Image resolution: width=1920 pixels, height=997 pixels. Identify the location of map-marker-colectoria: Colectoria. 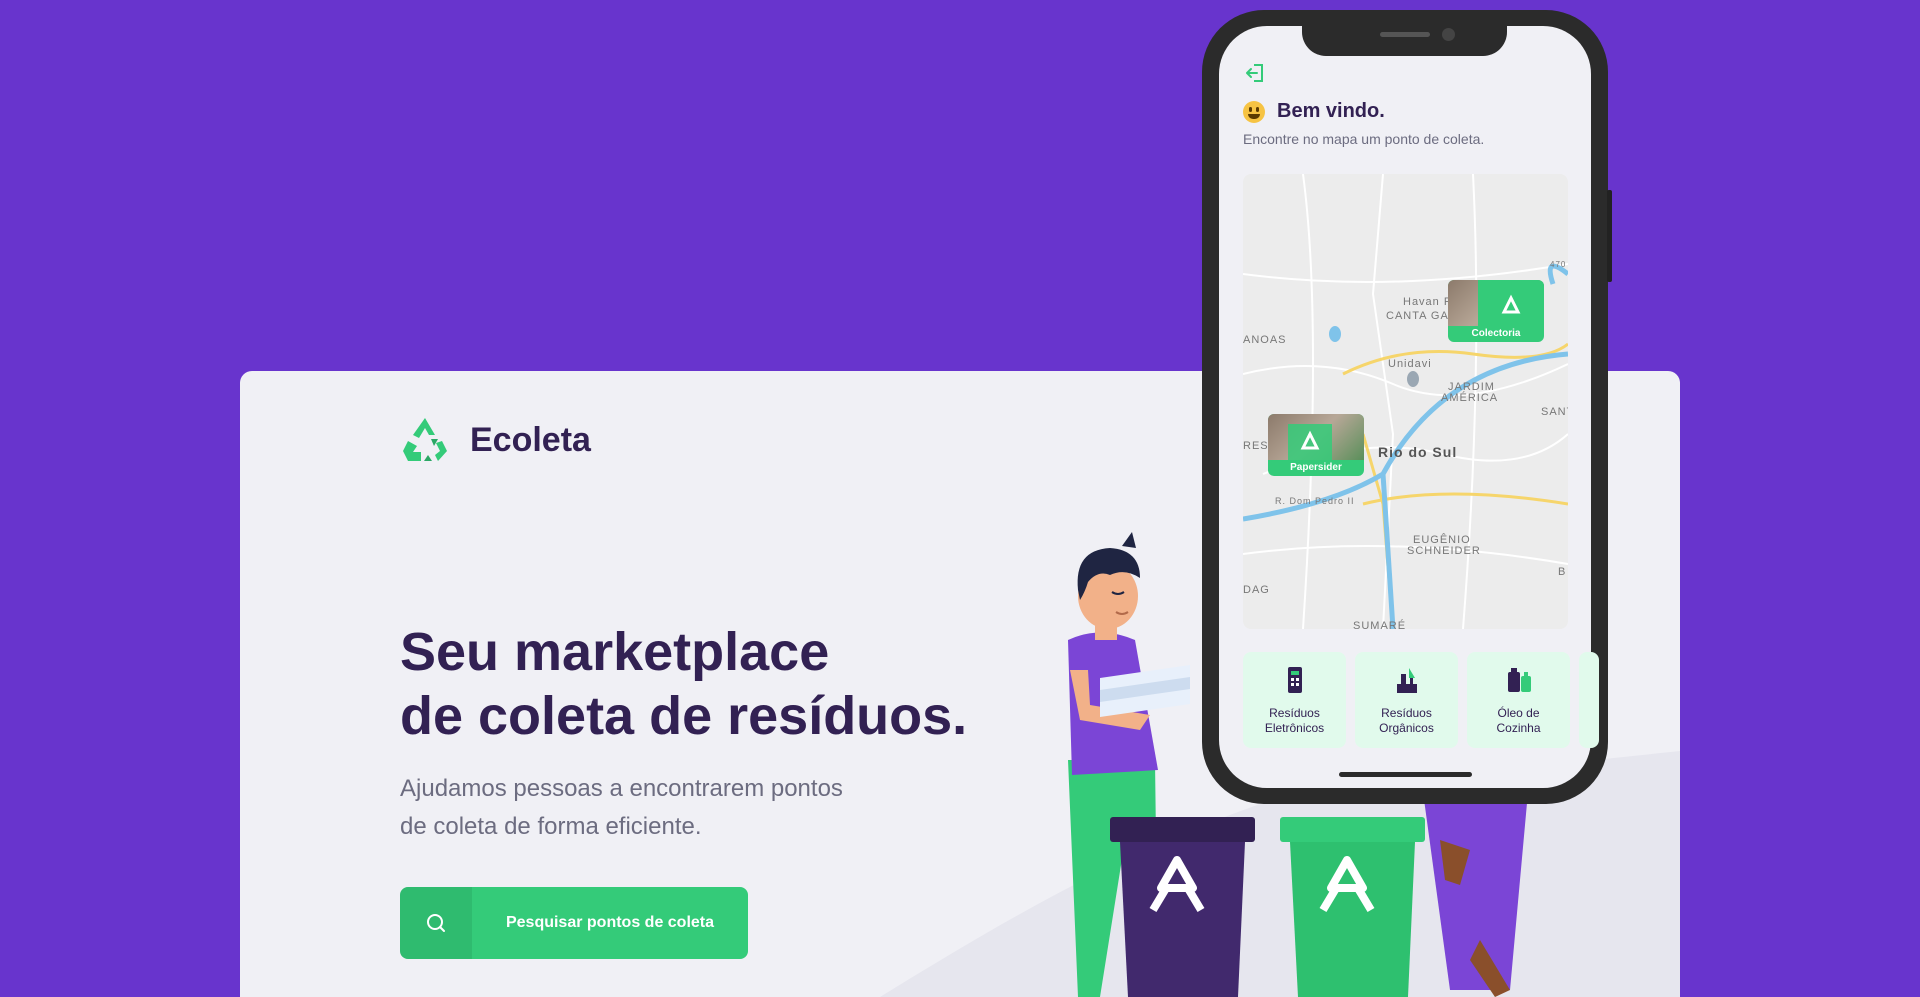
(1496, 311).